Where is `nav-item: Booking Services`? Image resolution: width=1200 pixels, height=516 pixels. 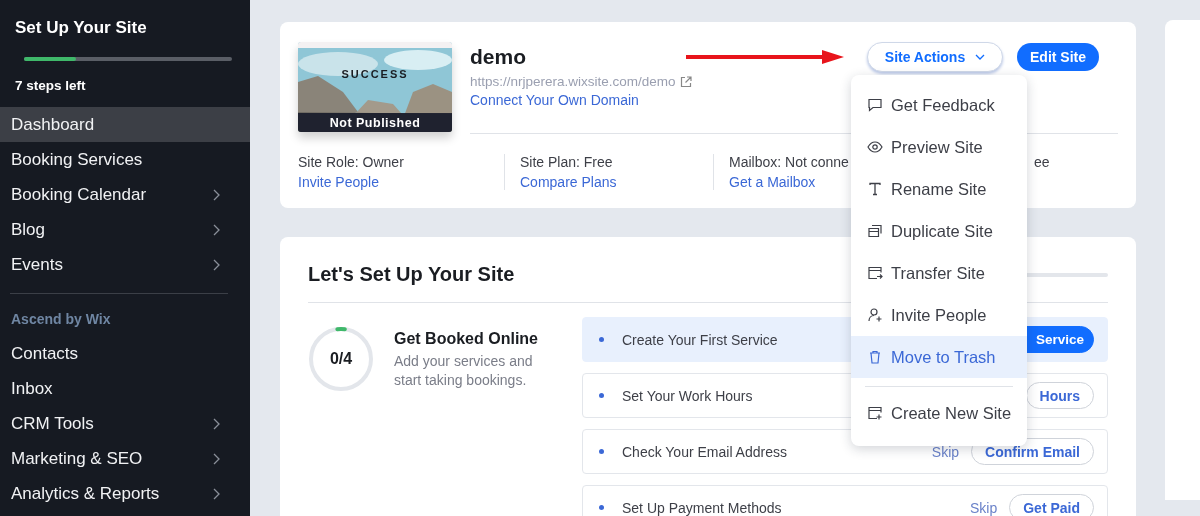 nav-item: Booking Services is located at coordinates (125, 160).